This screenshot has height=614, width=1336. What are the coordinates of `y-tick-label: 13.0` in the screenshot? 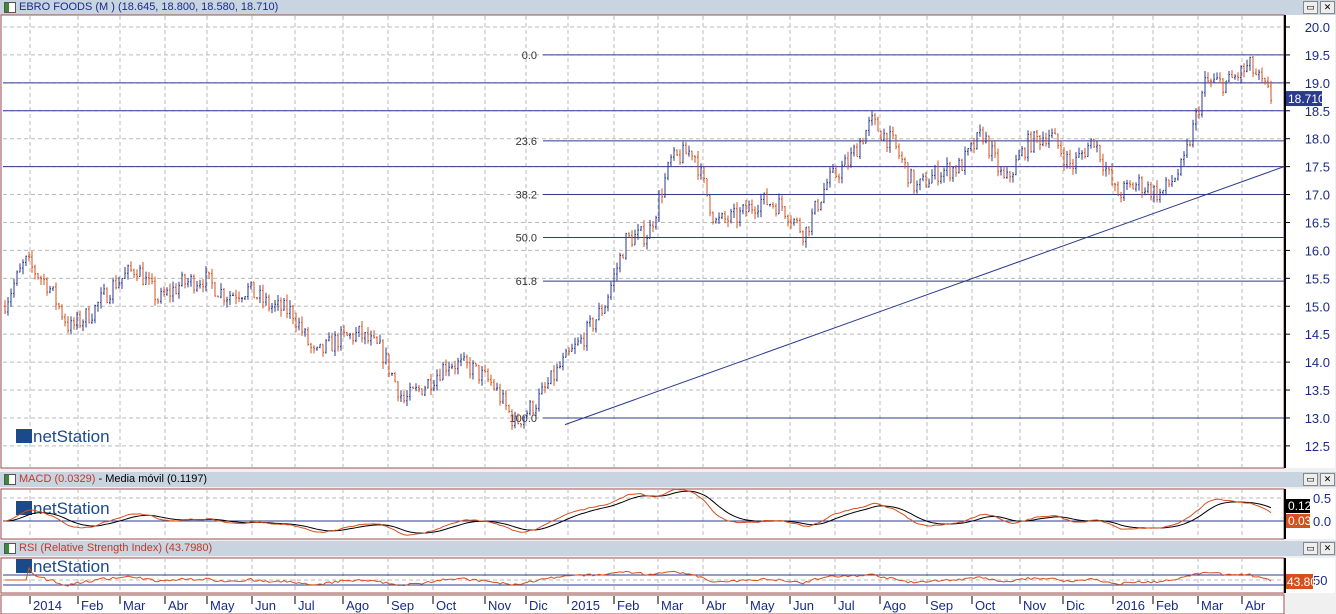 It's located at (1317, 418).